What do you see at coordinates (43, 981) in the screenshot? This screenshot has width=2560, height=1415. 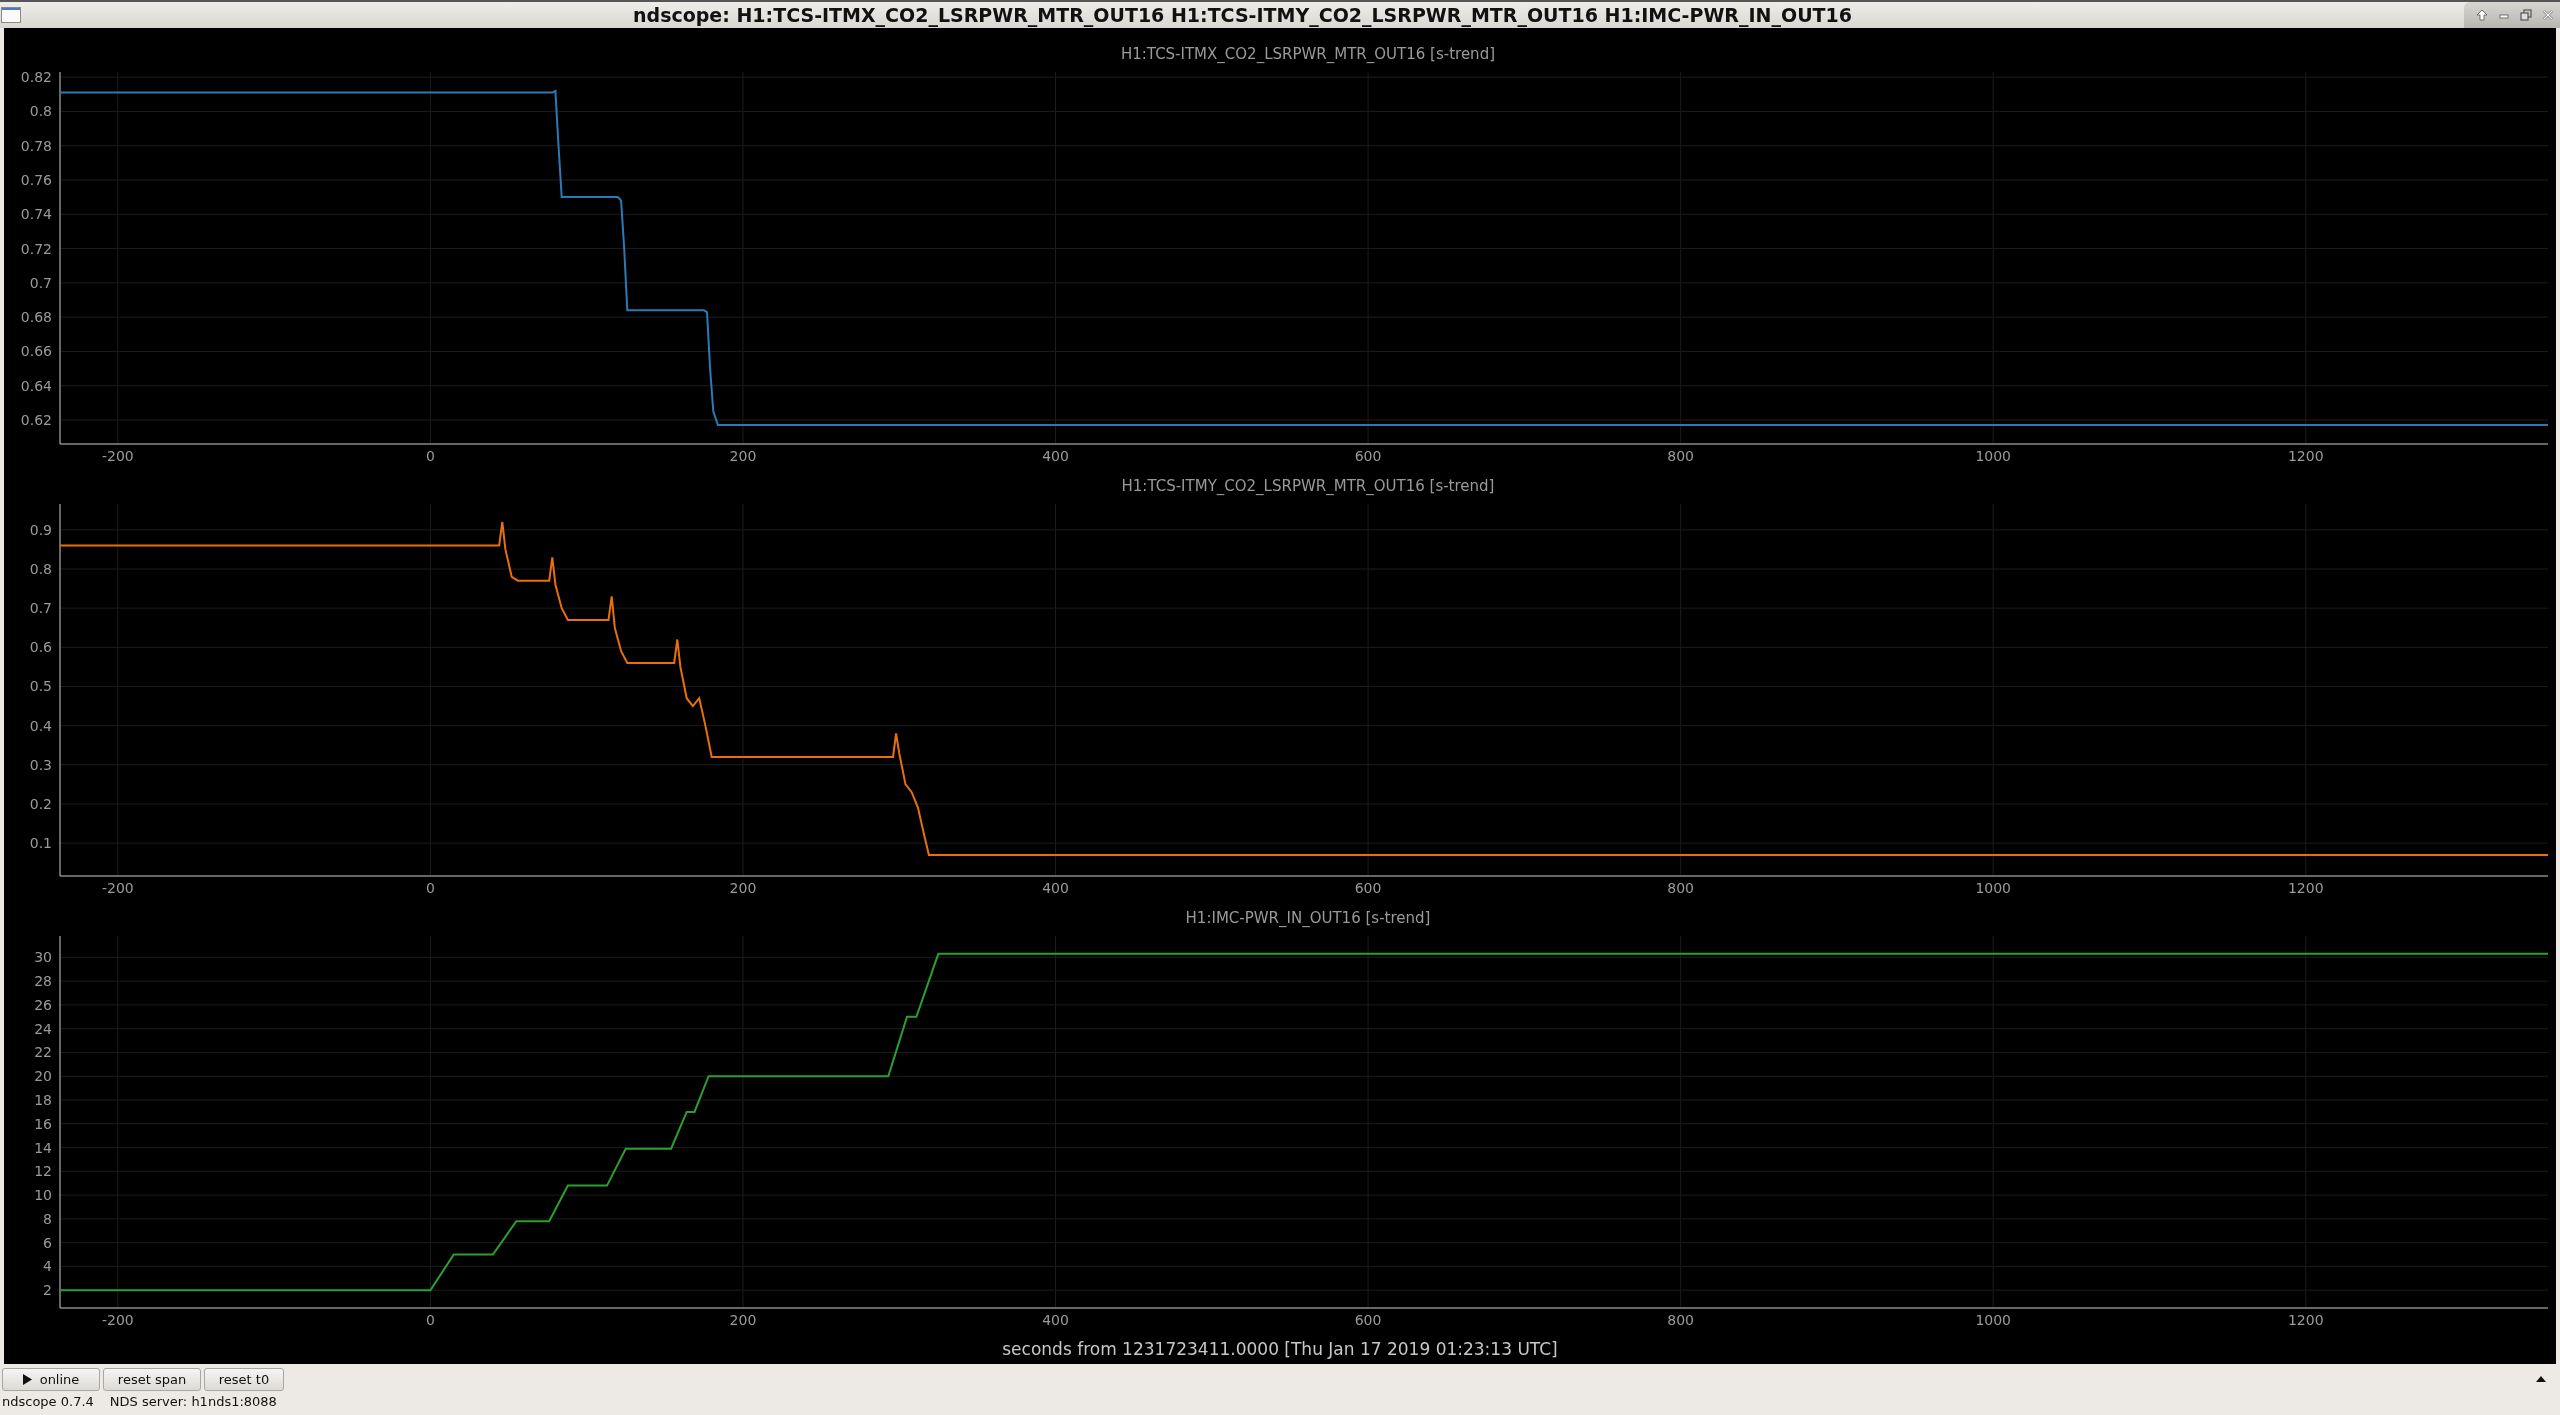 I see `axis-tick-label: 28` at bounding box center [43, 981].